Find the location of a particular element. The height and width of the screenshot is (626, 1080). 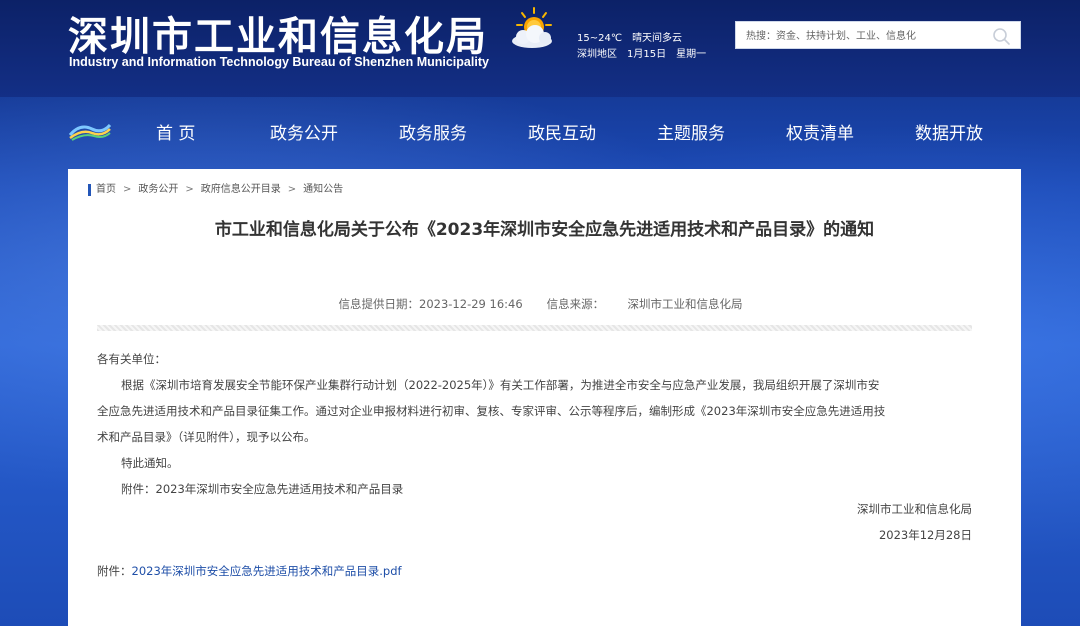

article-meta: 信息提供日期：2023-12-29 16:46 信息来源： 深圳市工业和信息化局 is located at coordinates (544, 304).